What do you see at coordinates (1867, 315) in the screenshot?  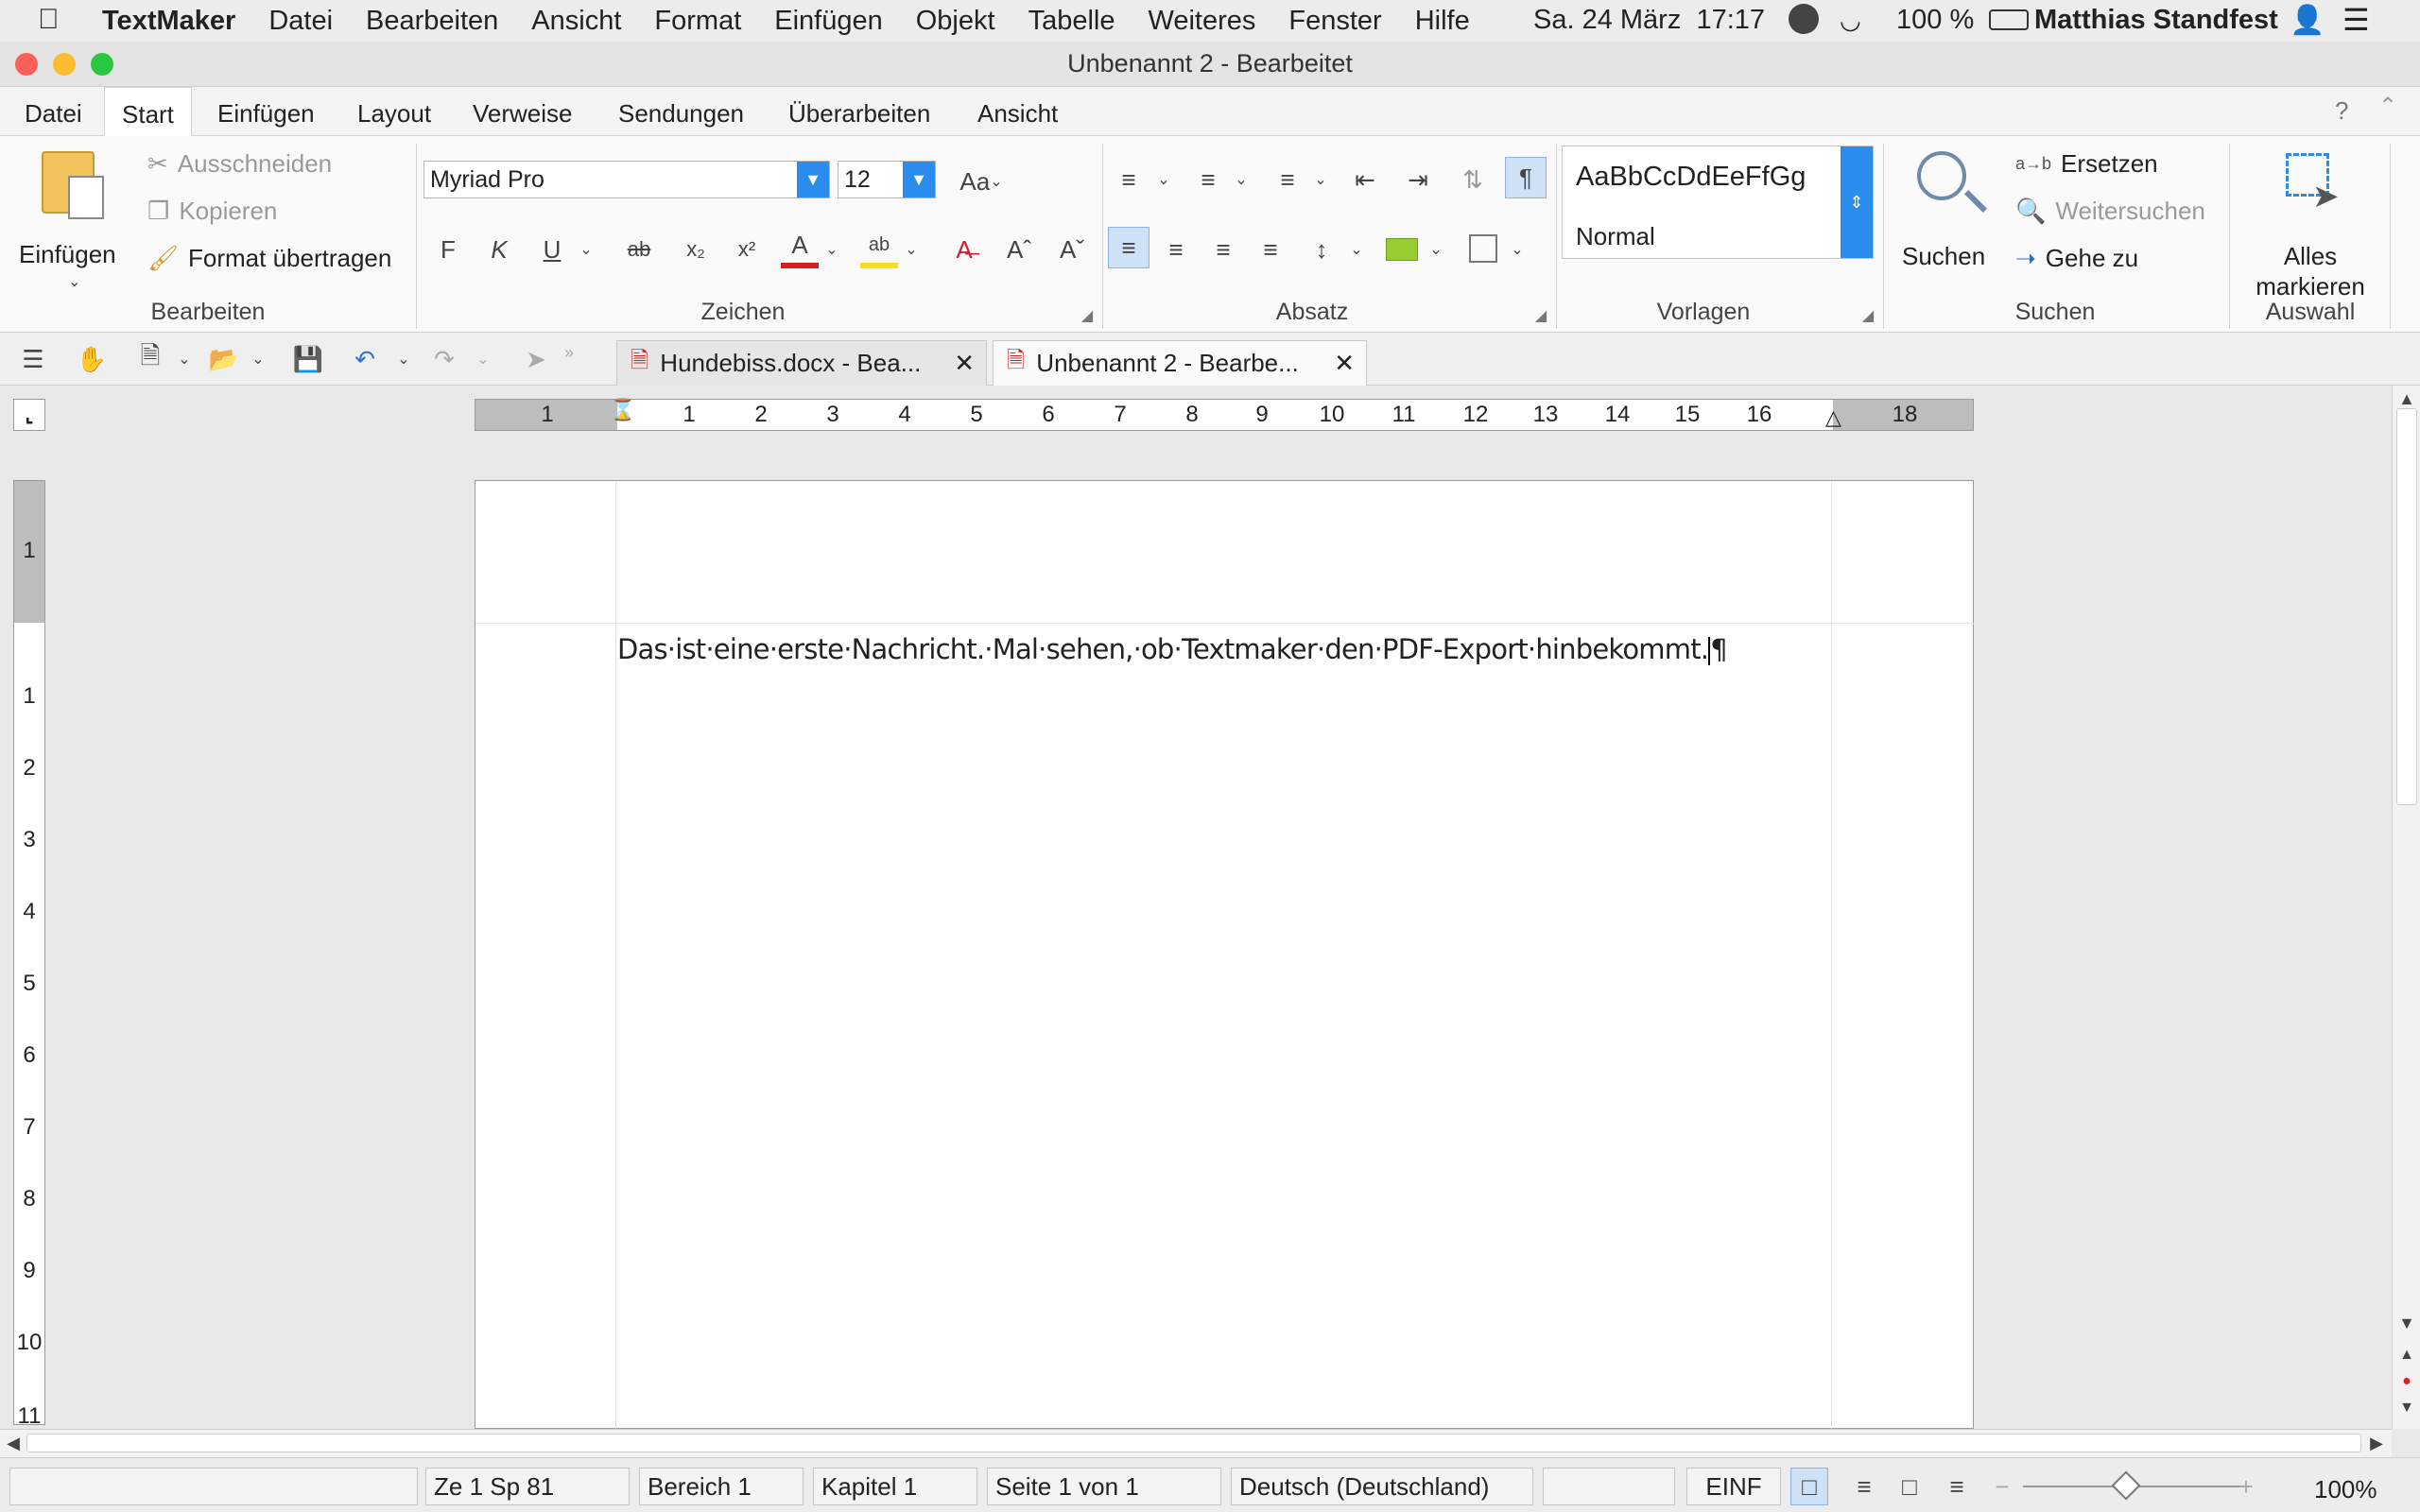 I see `styles-dialog-launcher-icon: ◢` at bounding box center [1867, 315].